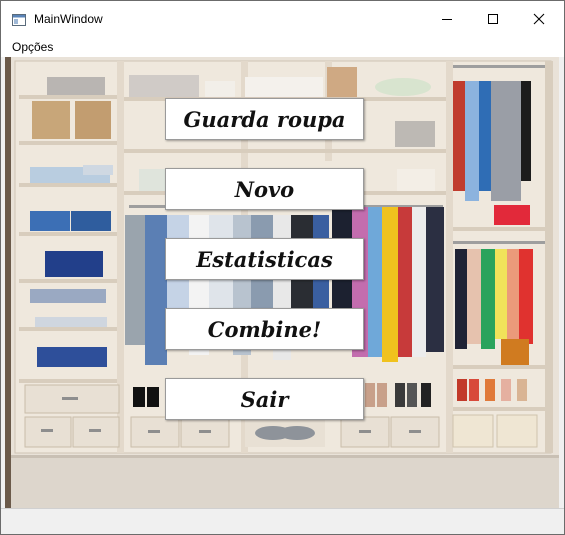 The image size is (565, 535). What do you see at coordinates (264, 329) in the screenshot?
I see `combine-button: Combine!` at bounding box center [264, 329].